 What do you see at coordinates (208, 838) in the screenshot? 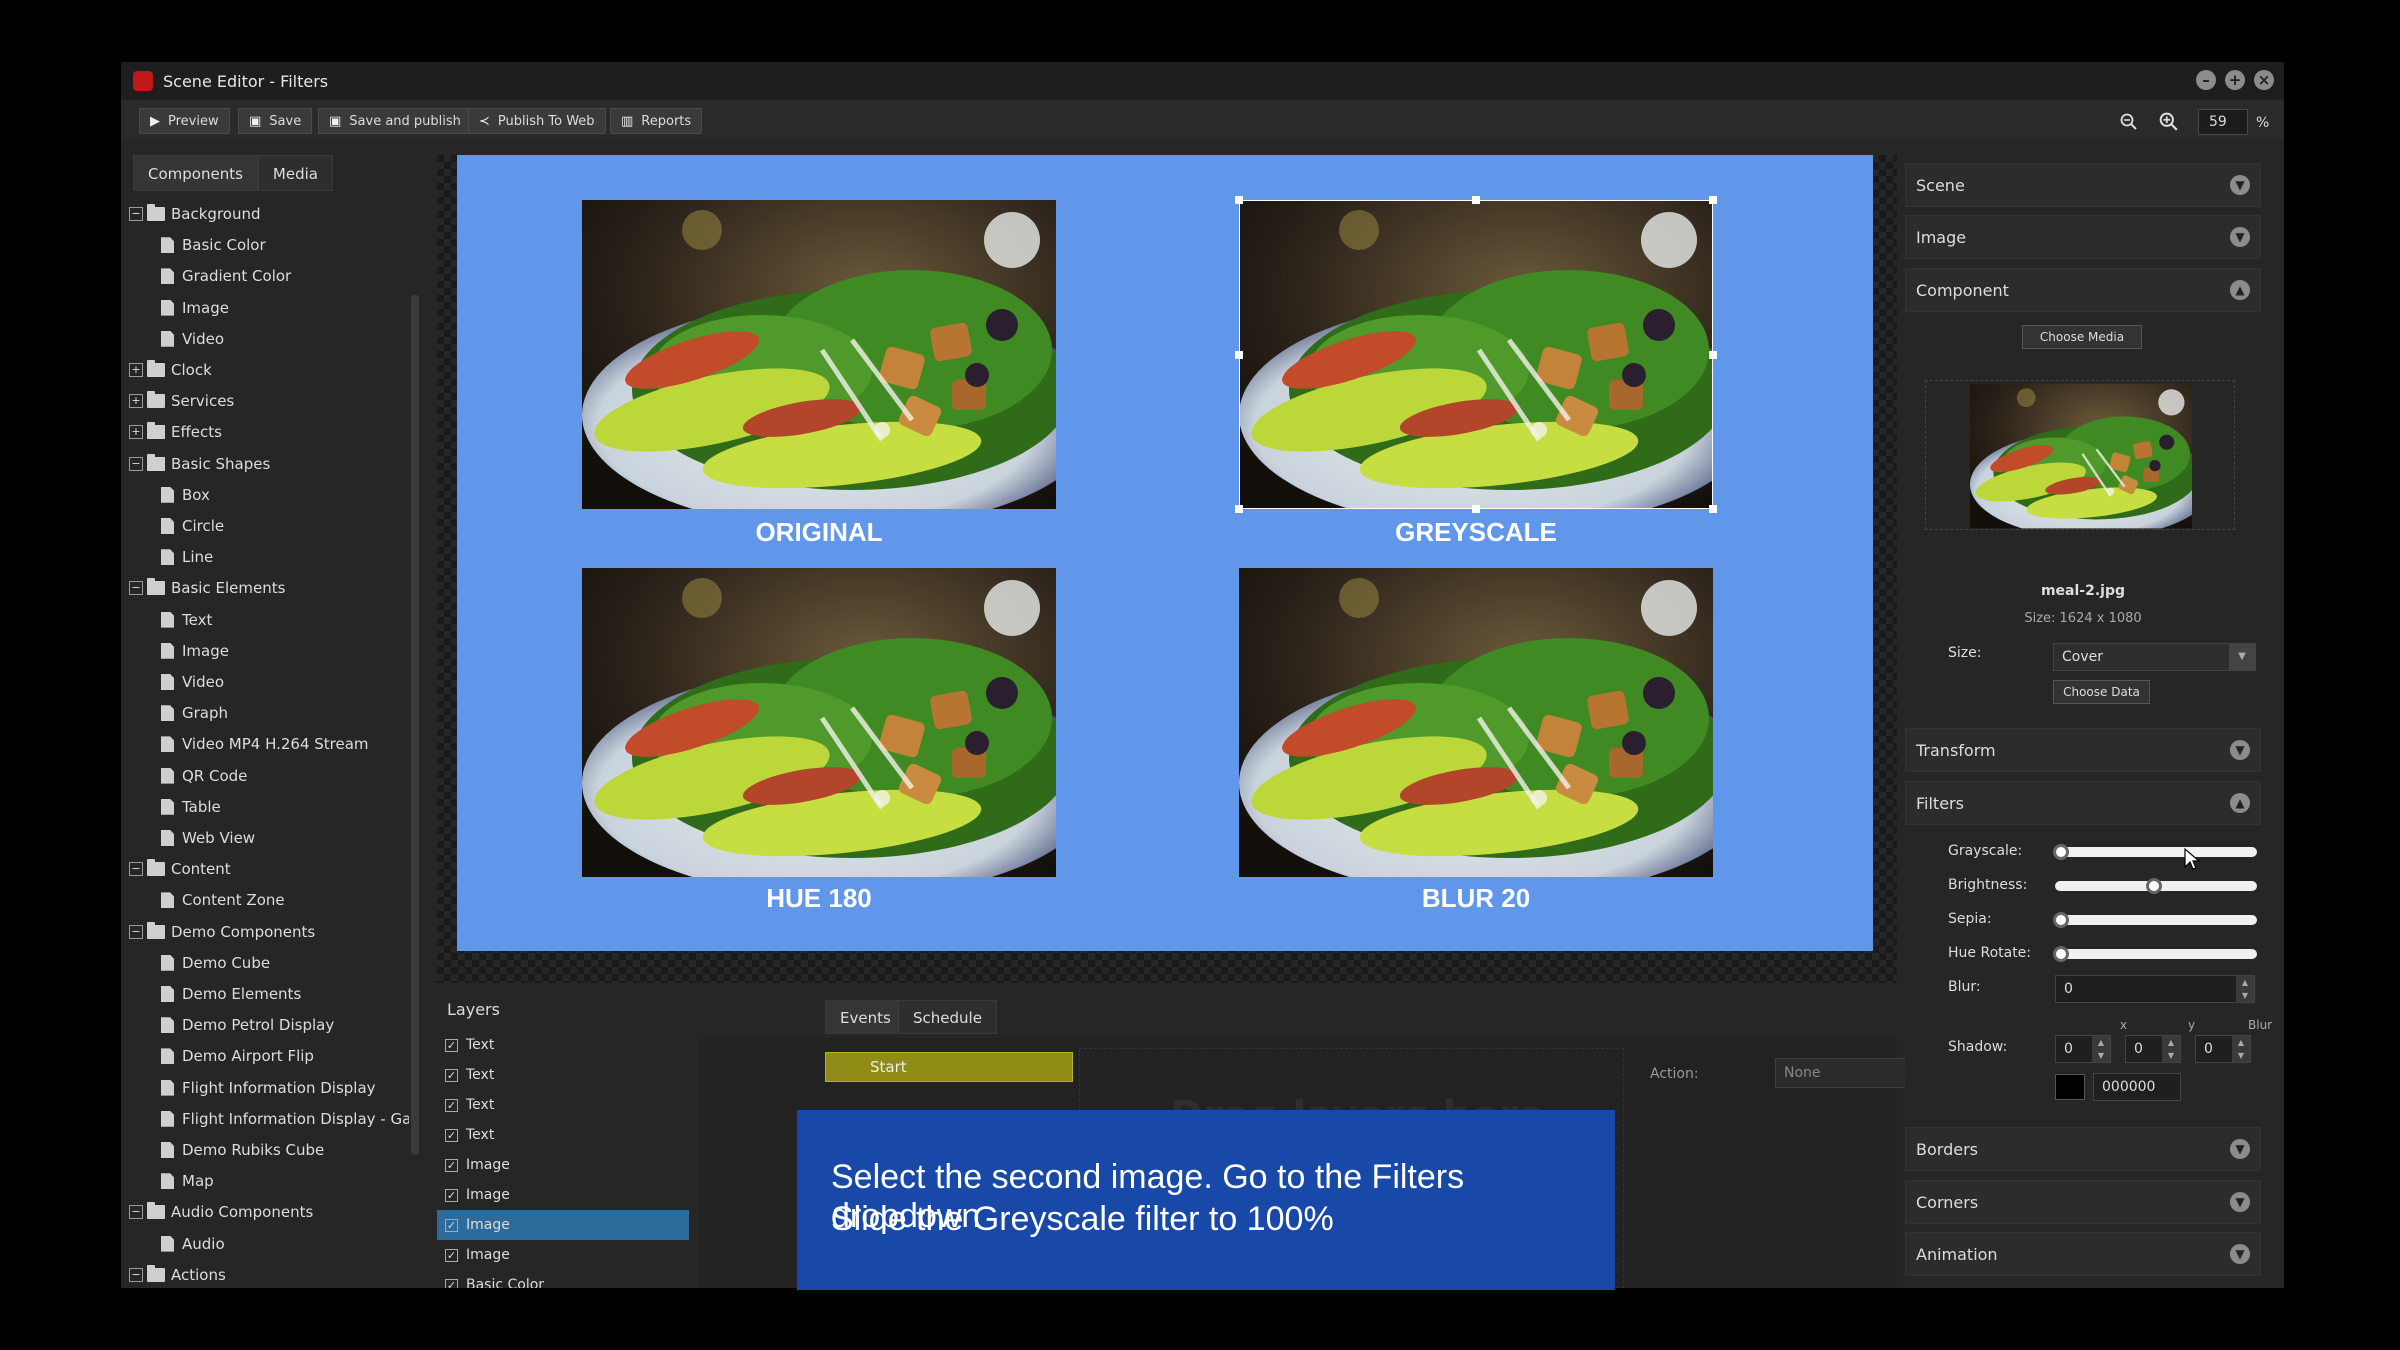
I see `tree-item: Web View` at bounding box center [208, 838].